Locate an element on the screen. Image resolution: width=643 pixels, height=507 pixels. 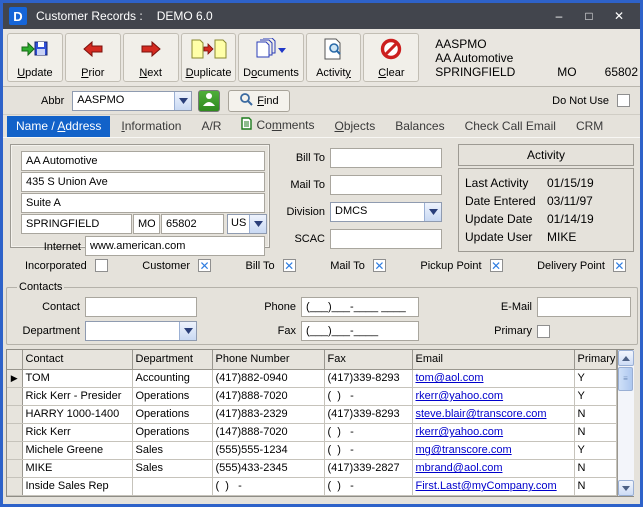
internet-field is located at coordinates (175, 246).